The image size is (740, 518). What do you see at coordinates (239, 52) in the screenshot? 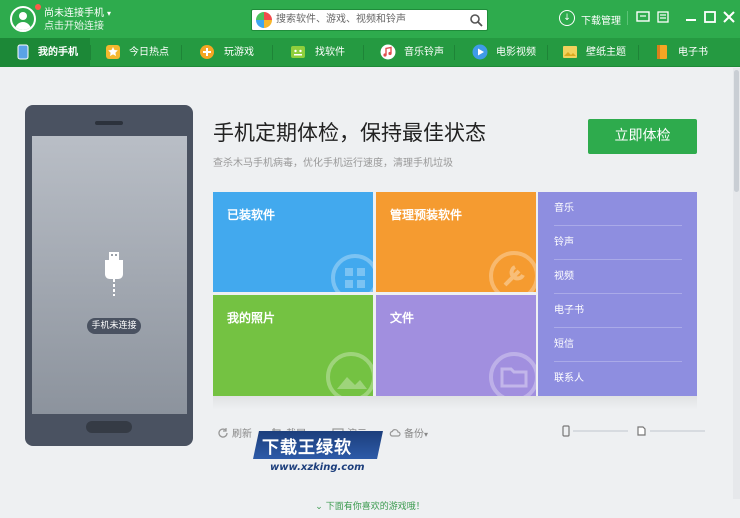
I see `tab-label: 玩游戏` at bounding box center [239, 52].